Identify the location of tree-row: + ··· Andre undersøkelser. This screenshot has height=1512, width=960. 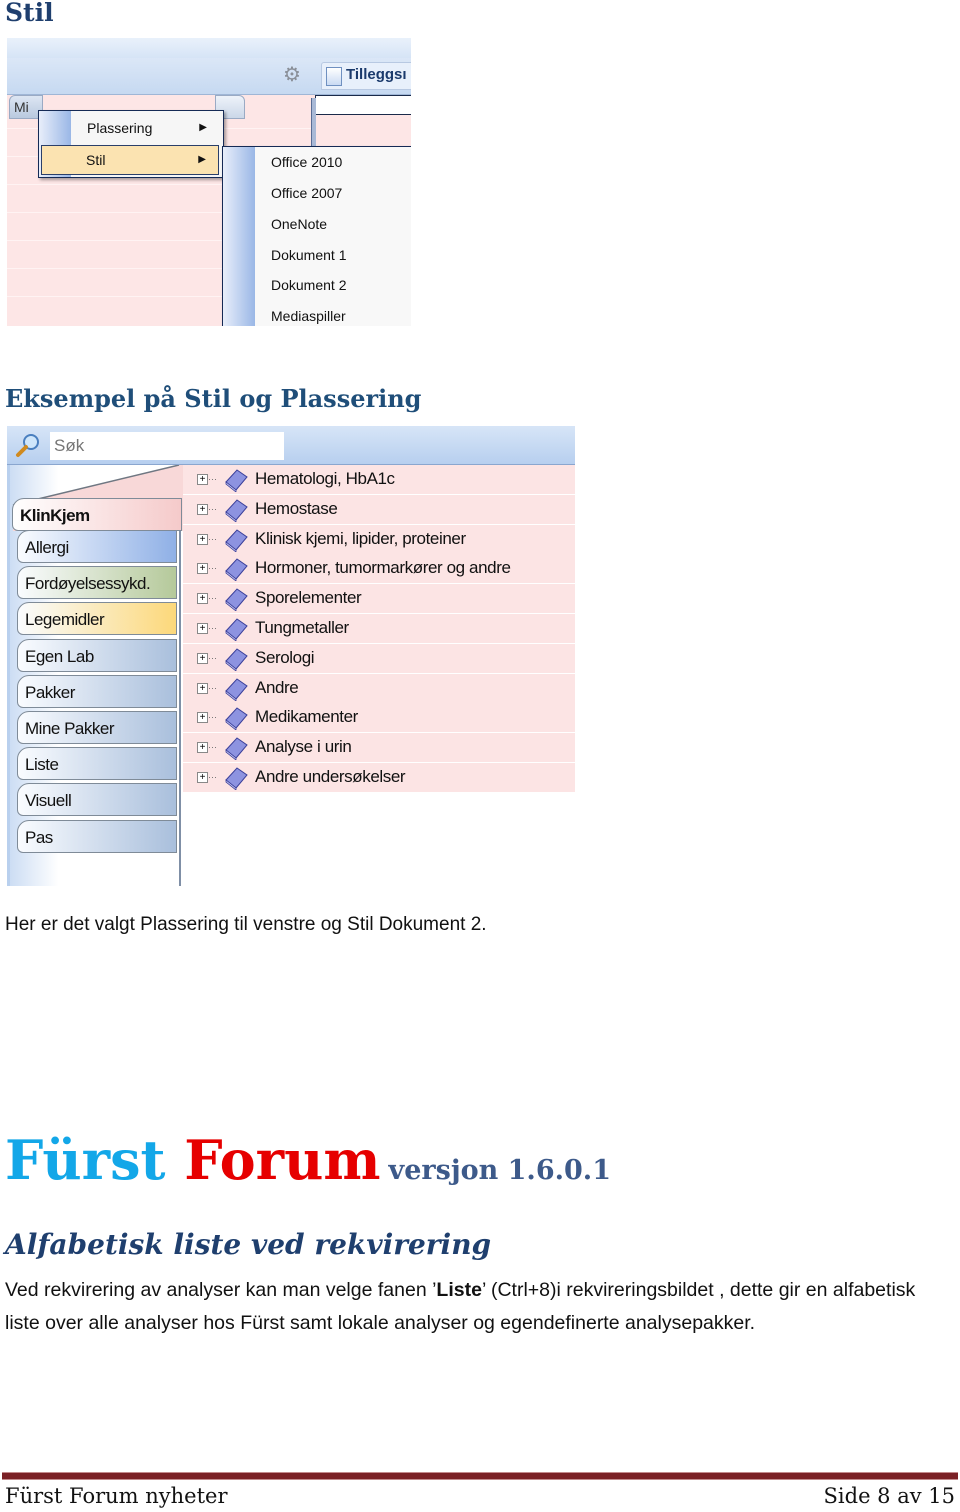
(379, 778).